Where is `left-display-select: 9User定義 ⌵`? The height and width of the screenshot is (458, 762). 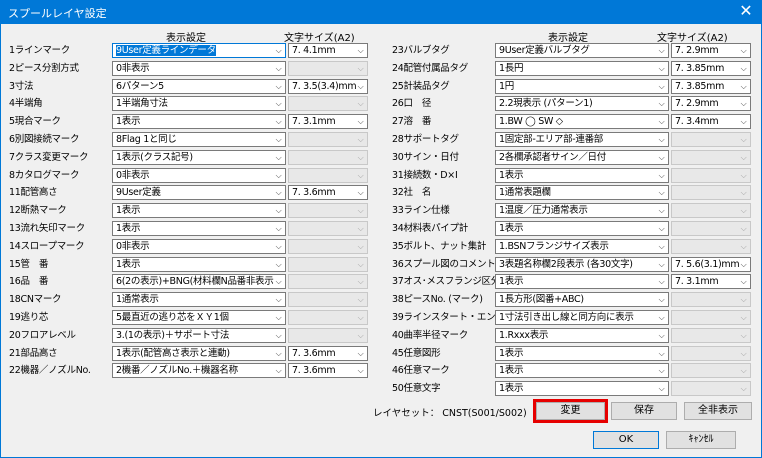
left-display-select: 9User定義 ⌵ is located at coordinates (199, 193).